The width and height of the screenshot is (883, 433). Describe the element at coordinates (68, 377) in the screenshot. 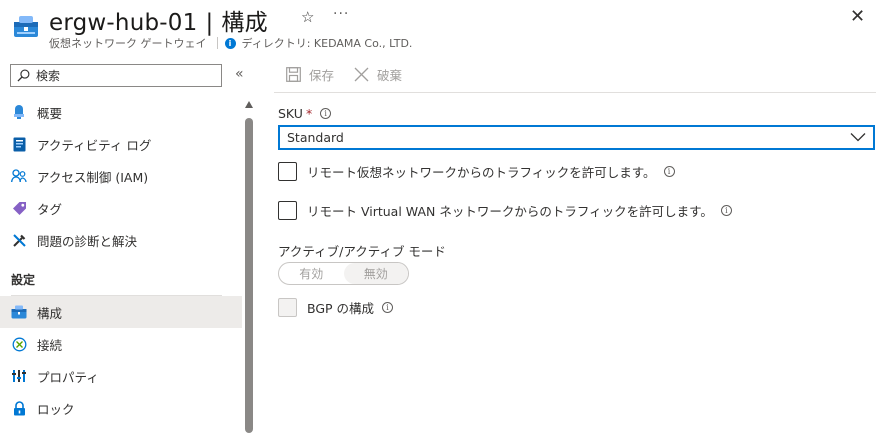

I see `sidebar-item-label: プロパティ` at that location.